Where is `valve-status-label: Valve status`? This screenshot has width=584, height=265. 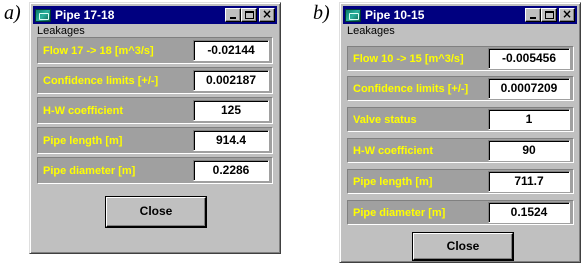 valve-status-label: Valve status is located at coordinates (385, 119).